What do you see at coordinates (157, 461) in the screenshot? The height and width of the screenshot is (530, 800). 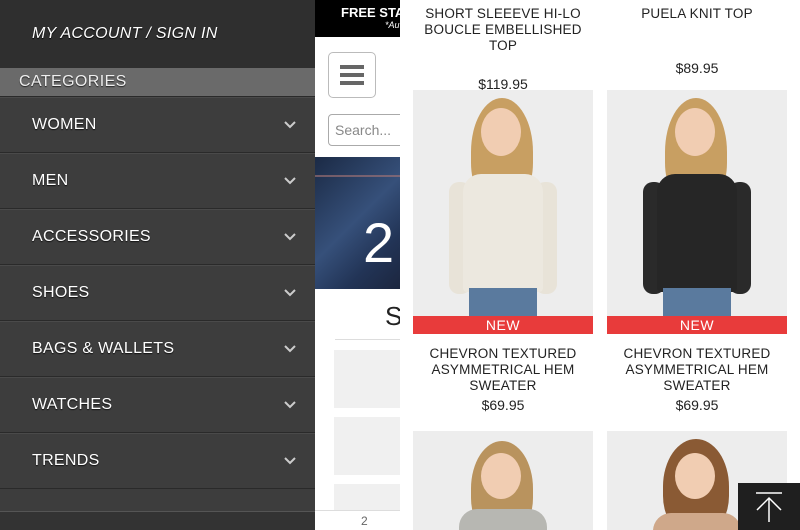 I see `category-item-trends: TRENDS` at bounding box center [157, 461].